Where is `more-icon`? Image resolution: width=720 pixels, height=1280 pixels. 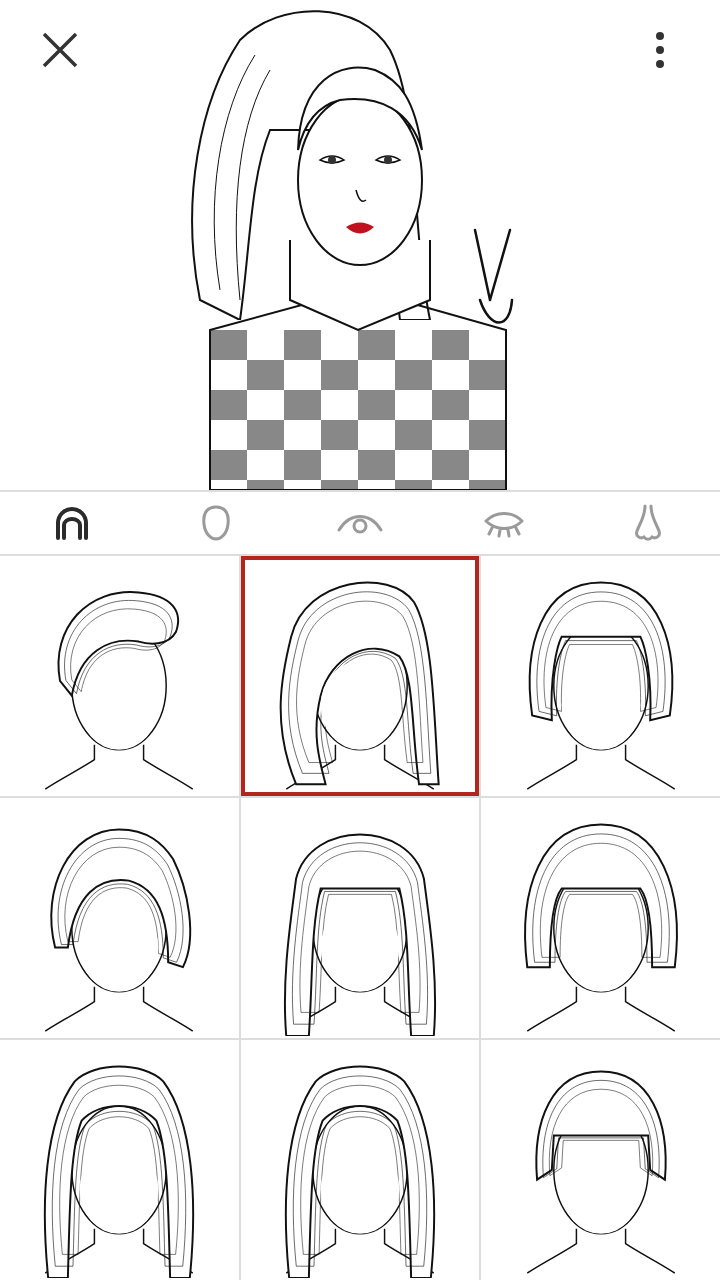 more-icon is located at coordinates (660, 50).